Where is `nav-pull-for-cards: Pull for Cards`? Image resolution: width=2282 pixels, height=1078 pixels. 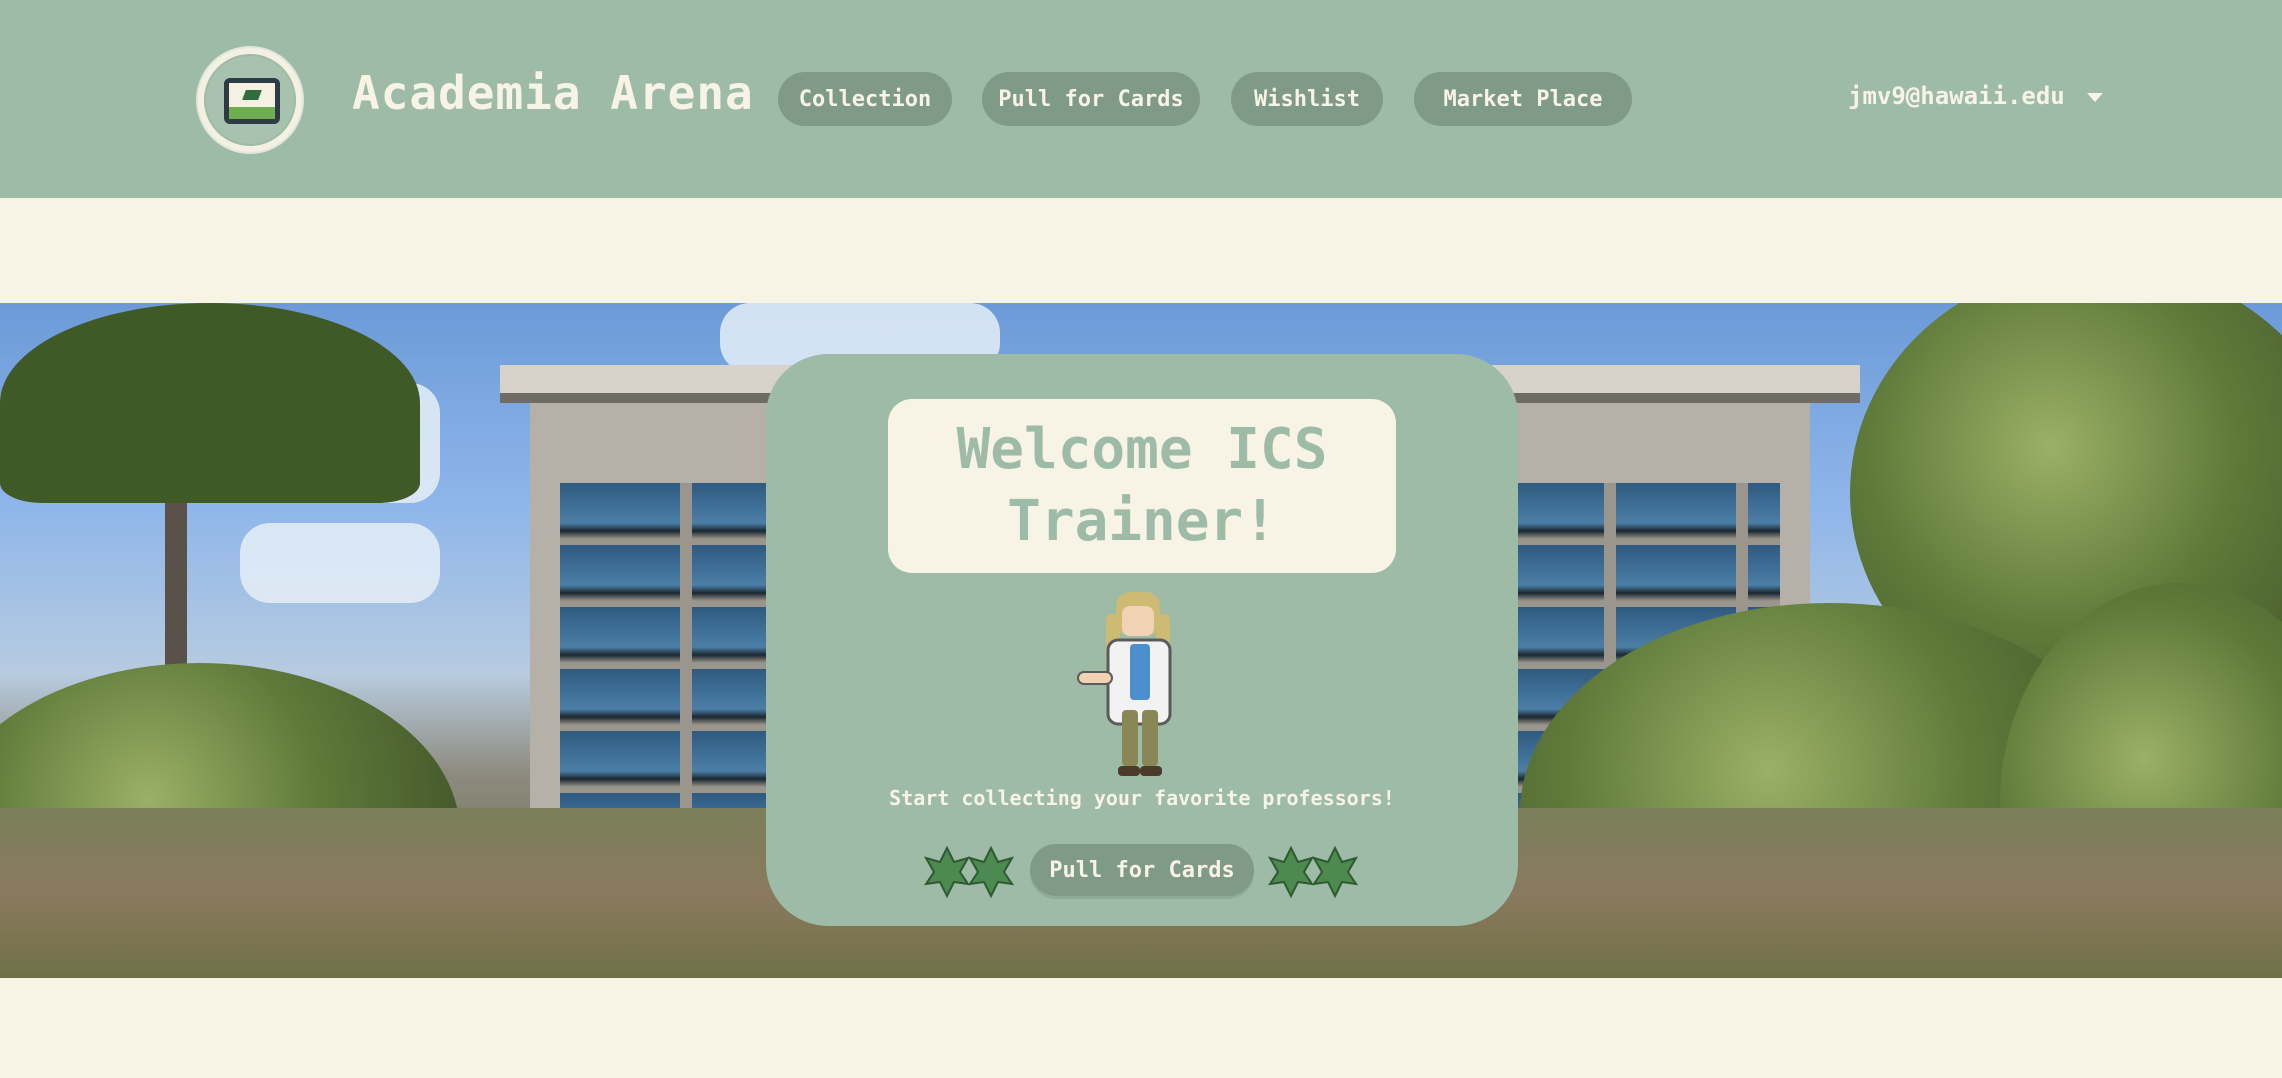
nav-pull-for-cards: Pull for Cards is located at coordinates (1091, 99).